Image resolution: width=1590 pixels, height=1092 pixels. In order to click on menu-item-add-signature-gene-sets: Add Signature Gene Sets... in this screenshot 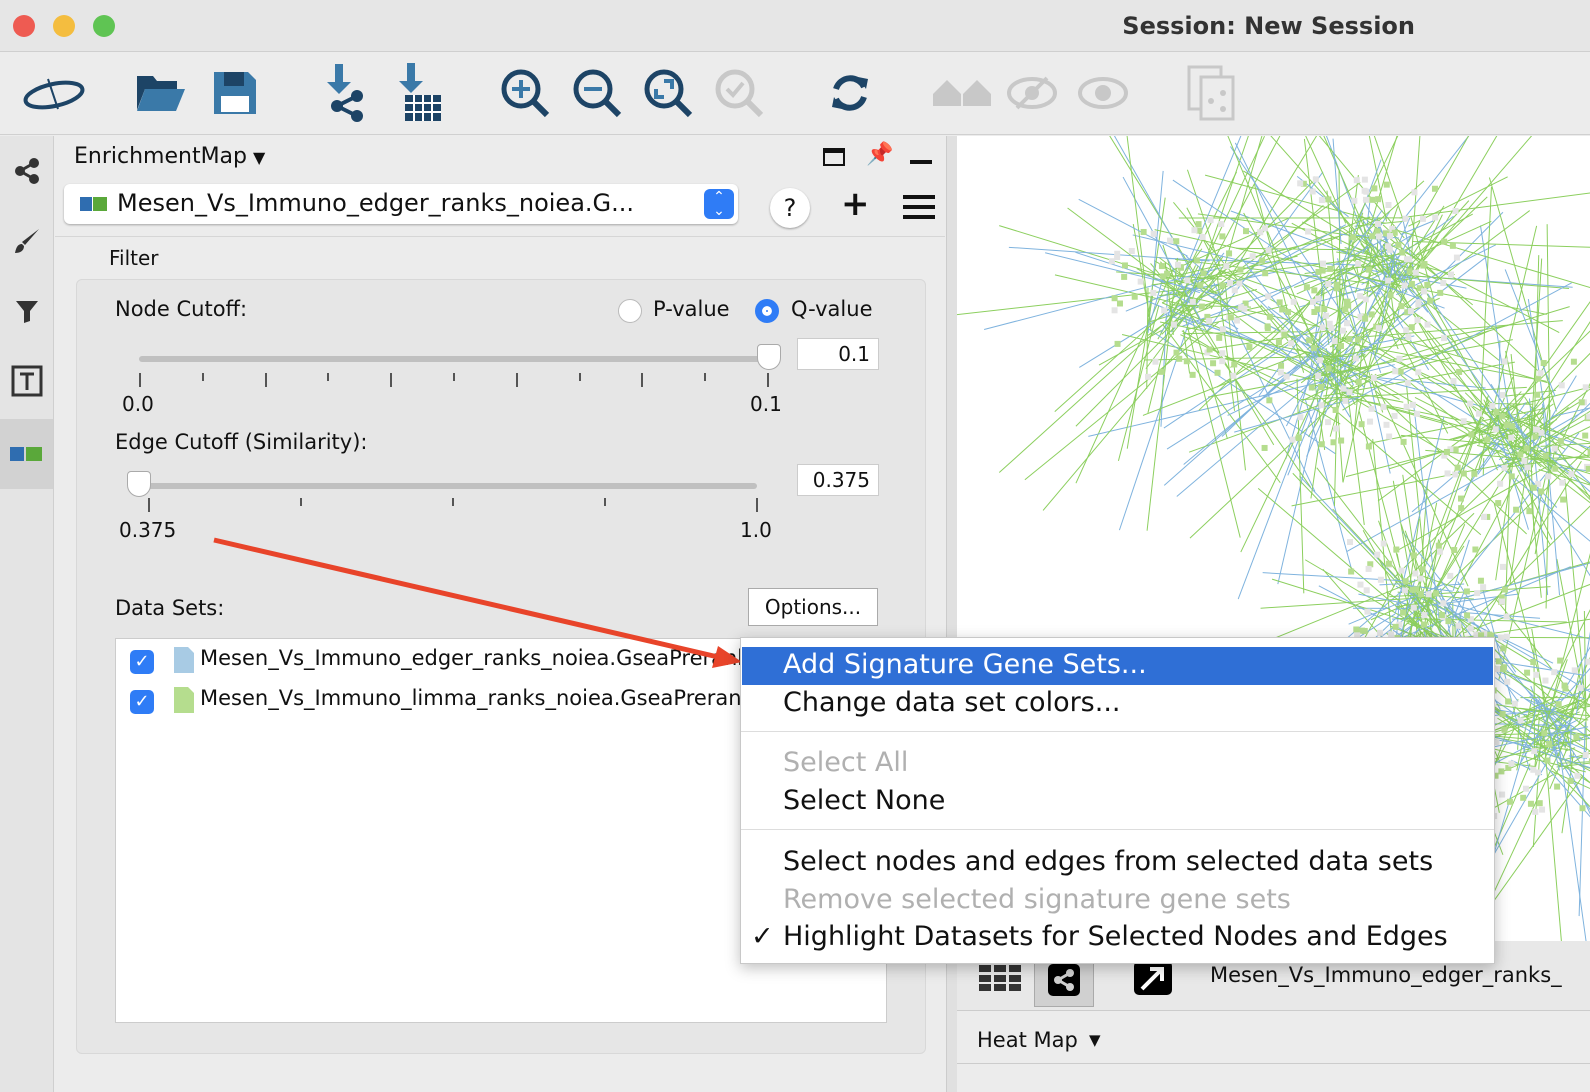, I will do `click(965, 664)`.